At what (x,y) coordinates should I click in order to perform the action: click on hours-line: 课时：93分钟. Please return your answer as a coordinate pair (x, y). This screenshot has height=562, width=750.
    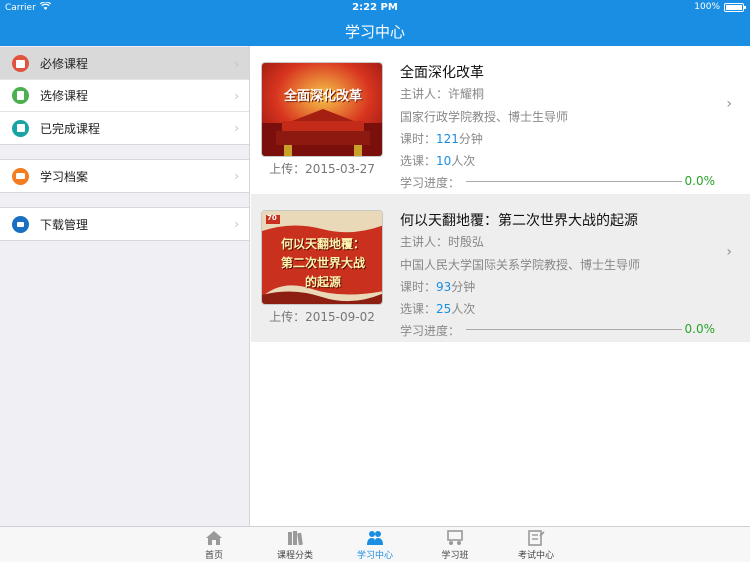
    Looking at the image, I should click on (437, 286).